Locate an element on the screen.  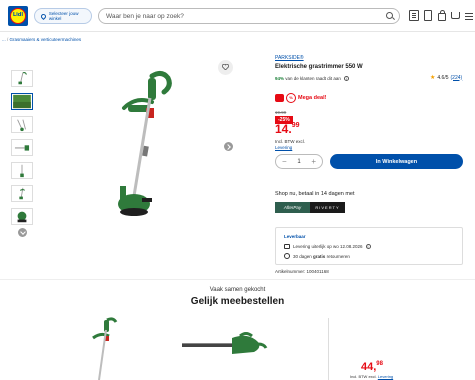
increase-quantity-button: + is located at coordinates (313, 161).